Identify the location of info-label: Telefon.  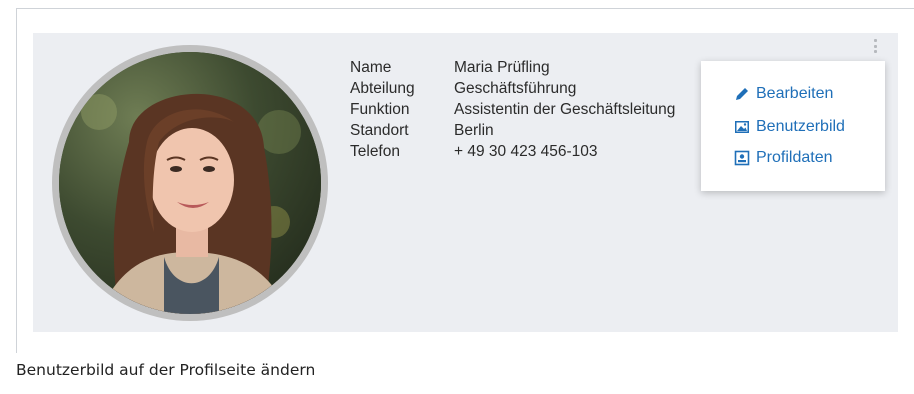
(375, 151).